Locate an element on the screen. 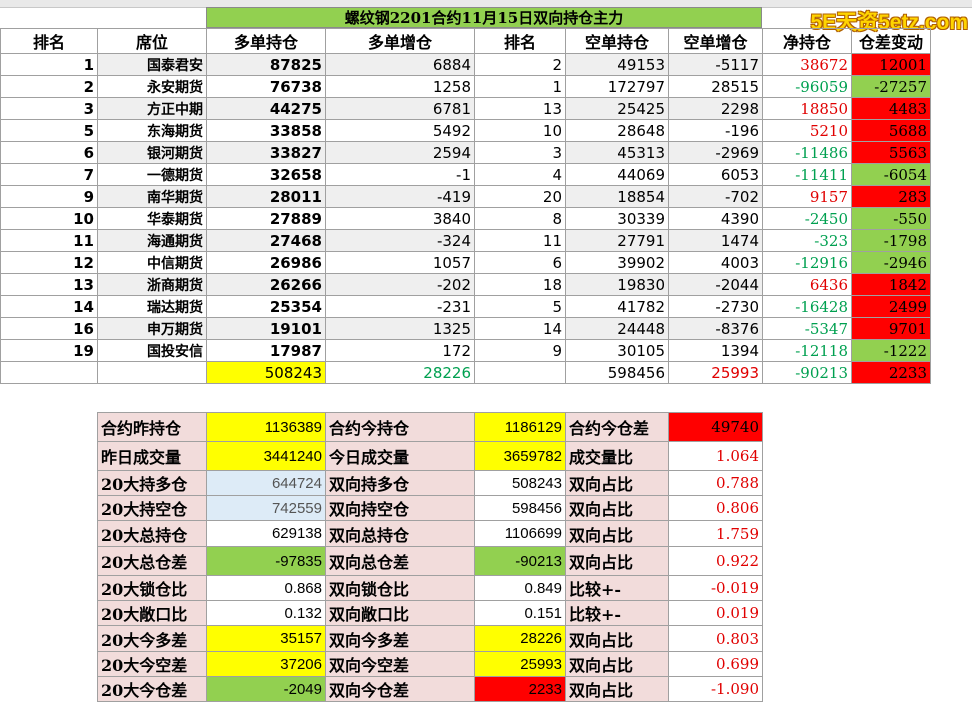  short-rank-cell: 8 is located at coordinates (520, 218).